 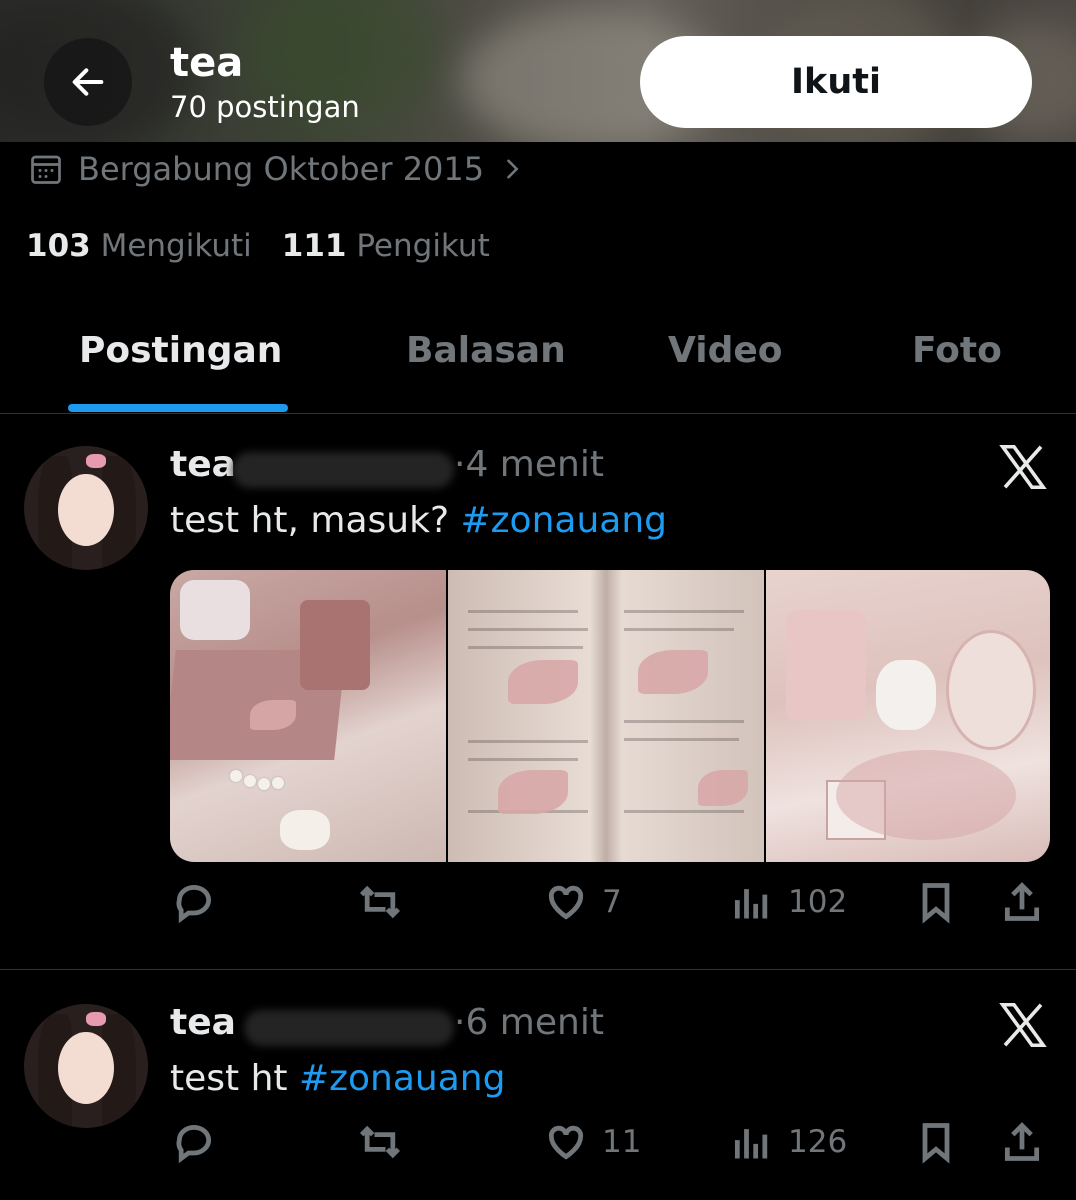 I want to click on post-body: test ht, so click(x=234, y=1078).